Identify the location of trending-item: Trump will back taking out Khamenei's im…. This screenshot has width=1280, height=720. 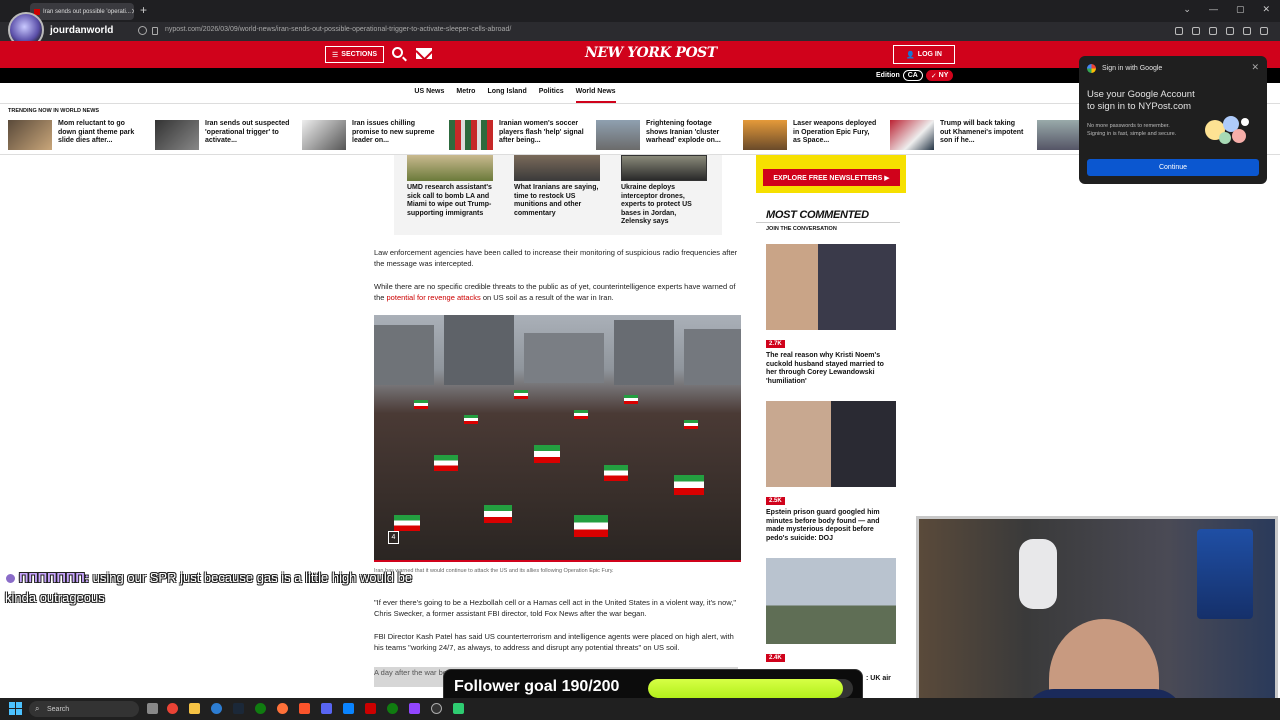
(960, 135).